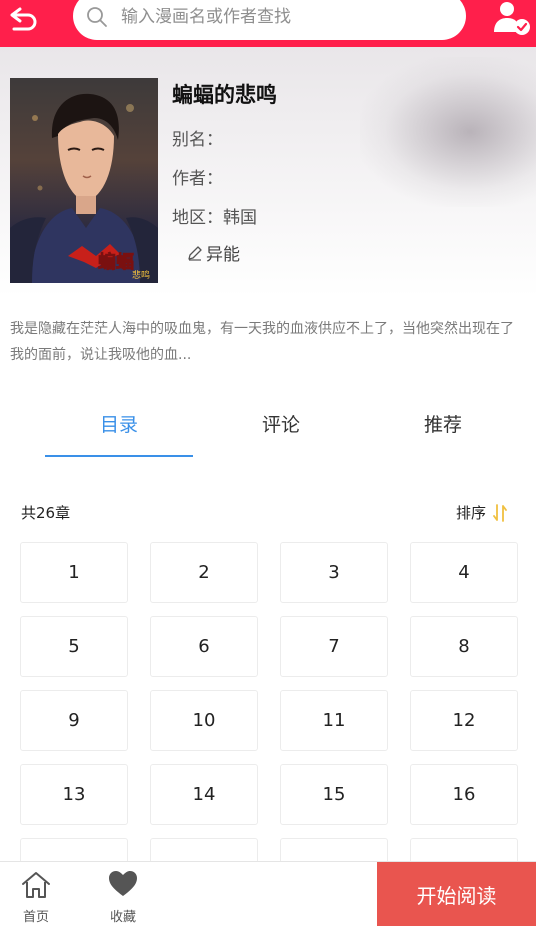 The width and height of the screenshot is (536, 926). I want to click on home-button: 首页, so click(36, 894).